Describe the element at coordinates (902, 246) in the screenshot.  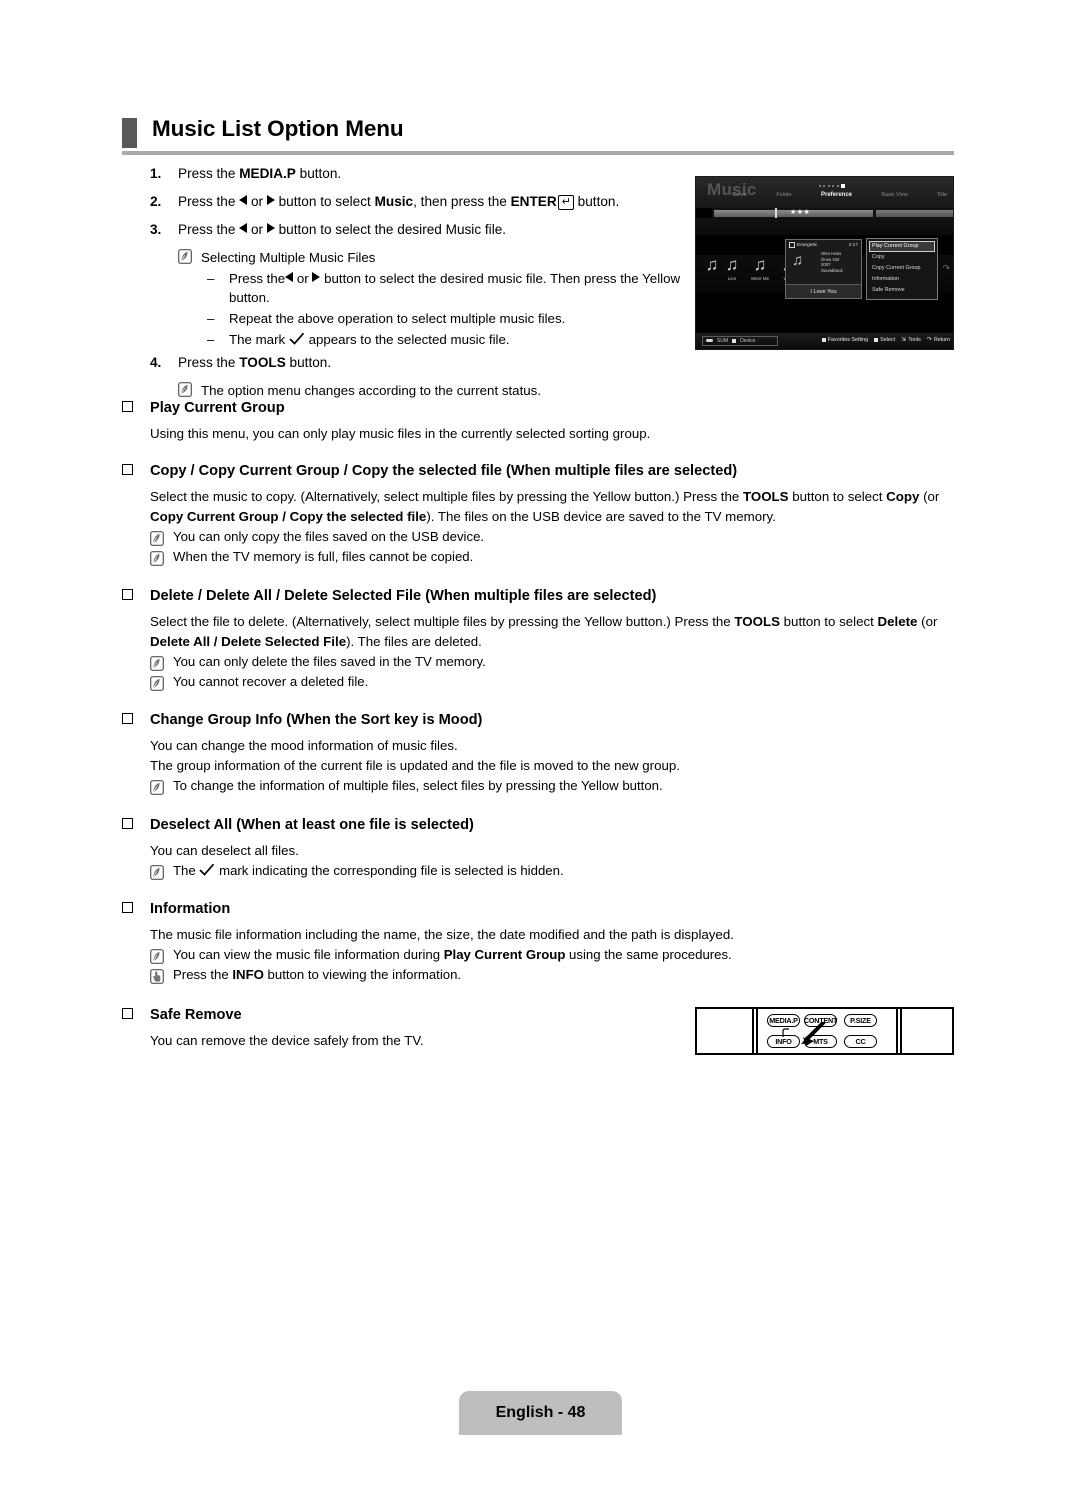
I see `tv-menu-item-play-current-group: Play Current Group` at that location.